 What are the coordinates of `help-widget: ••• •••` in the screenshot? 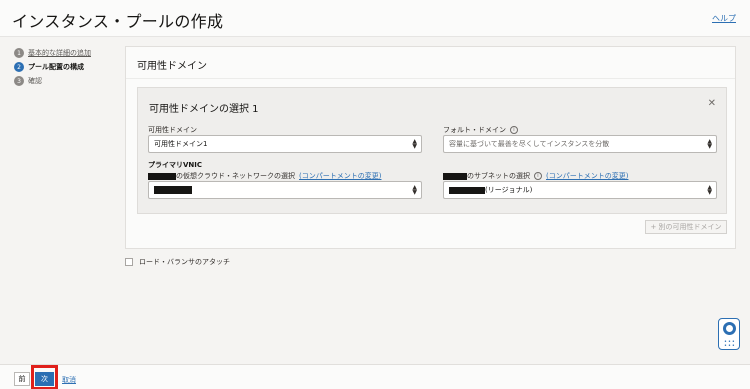 It's located at (729, 334).